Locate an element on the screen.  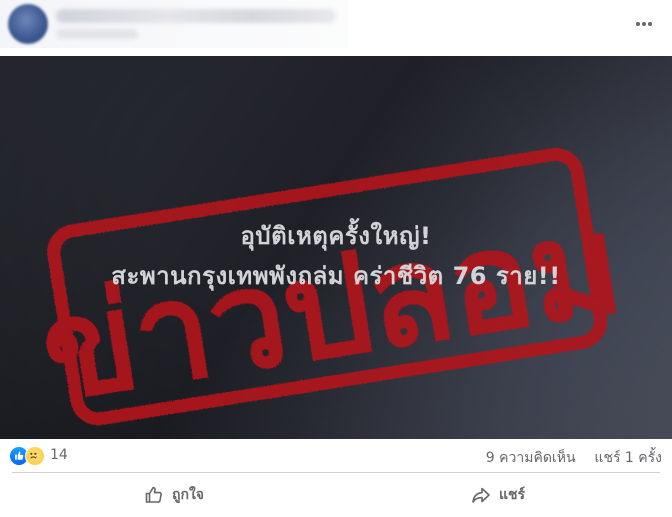
share-button: แชร์ is located at coordinates (498, 495).